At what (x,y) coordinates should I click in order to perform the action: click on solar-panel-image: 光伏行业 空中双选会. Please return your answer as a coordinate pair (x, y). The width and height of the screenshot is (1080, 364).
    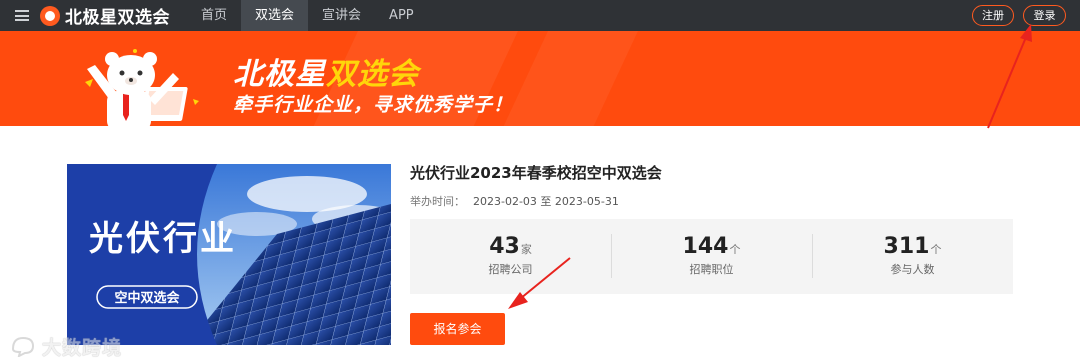
    Looking at the image, I should click on (229, 254).